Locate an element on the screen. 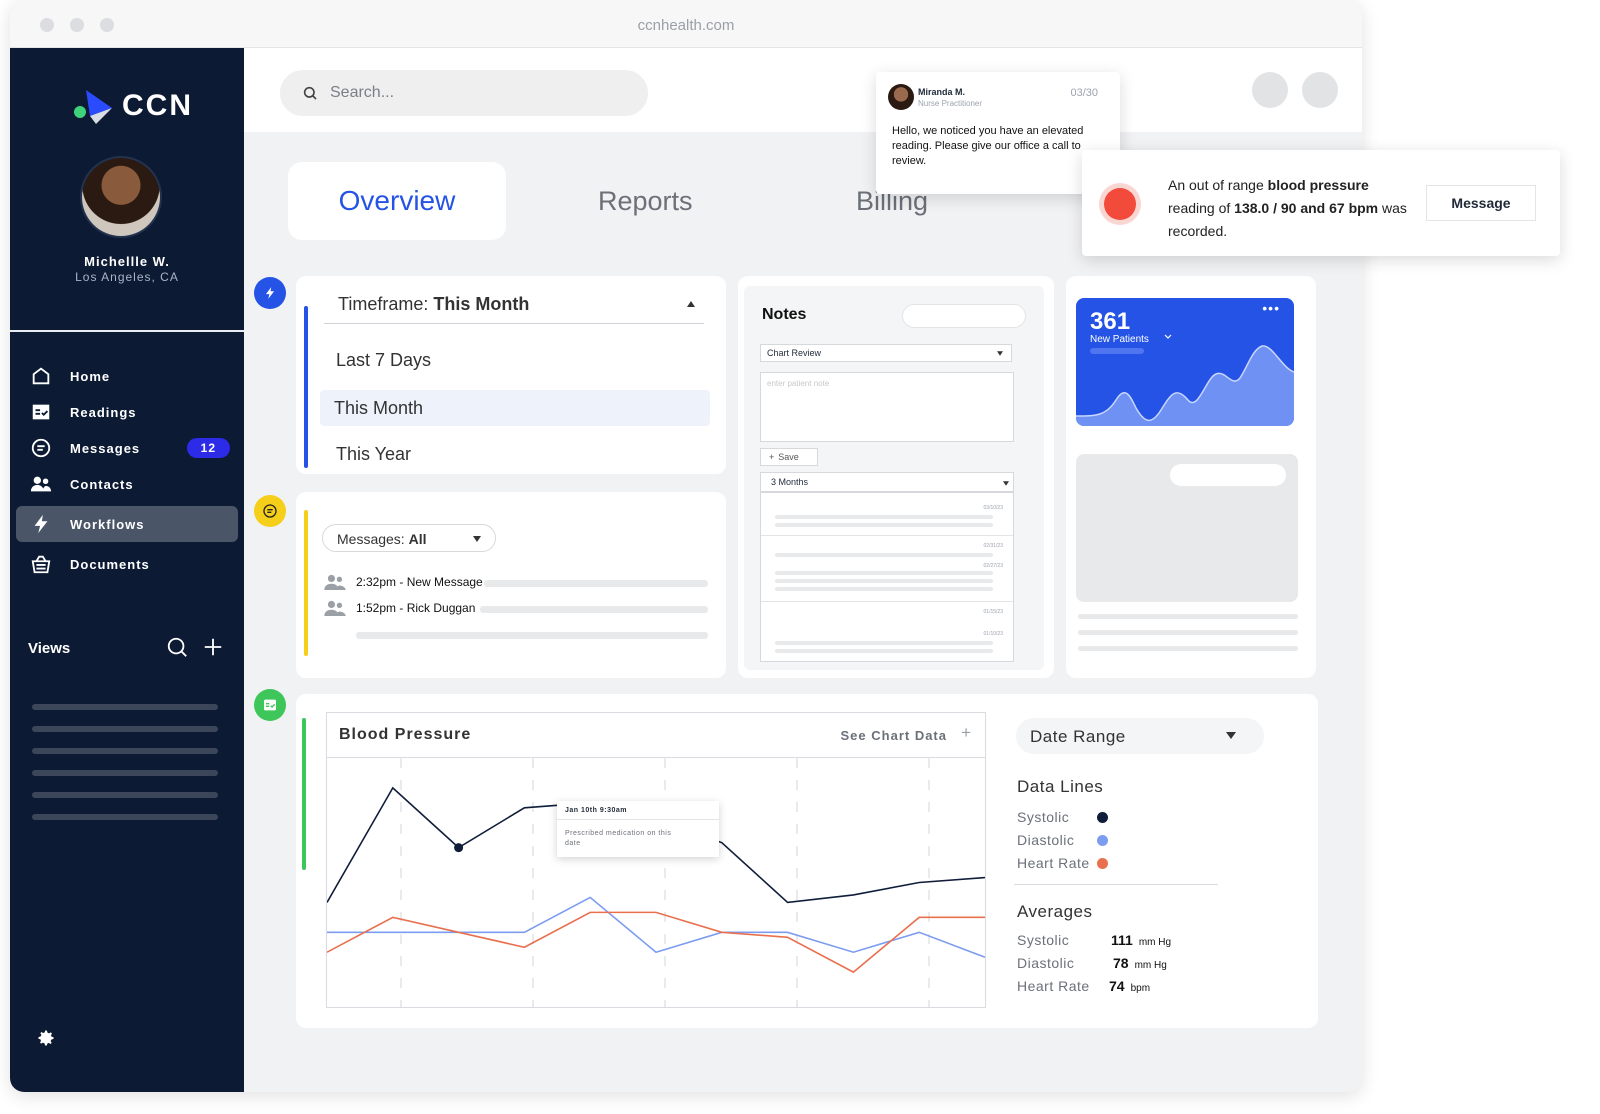 This screenshot has width=1600, height=1114. search-icon is located at coordinates (177, 647).